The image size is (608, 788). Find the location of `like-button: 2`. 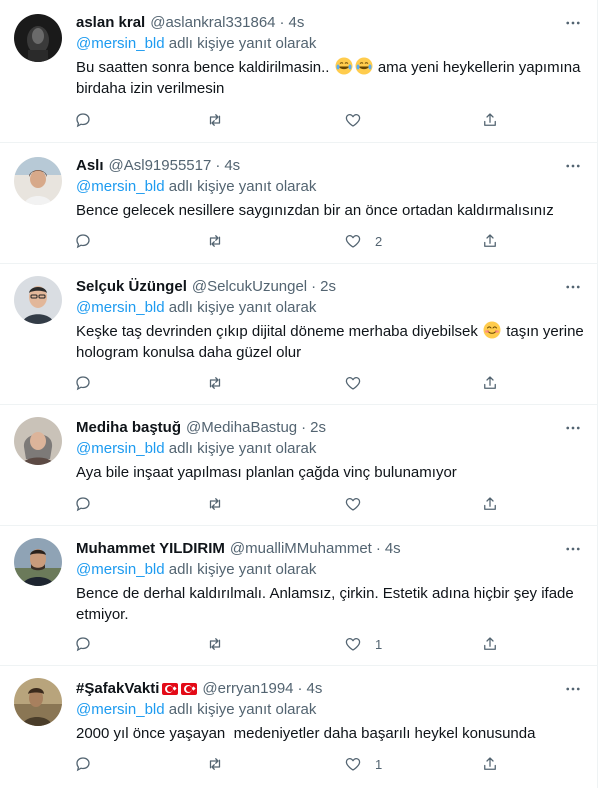

like-button: 2 is located at coordinates (363, 241).